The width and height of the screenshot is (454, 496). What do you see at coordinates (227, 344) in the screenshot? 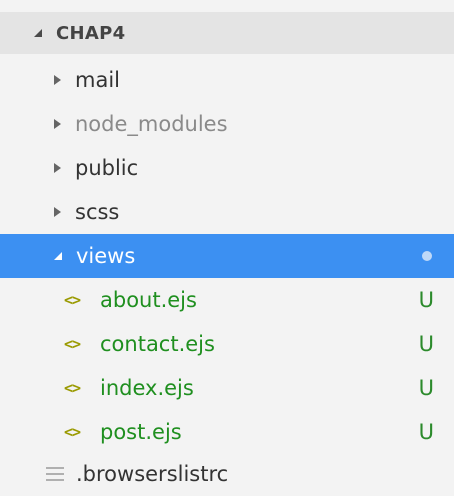
I see `file-row-contact: <> contact.ejs U` at bounding box center [227, 344].